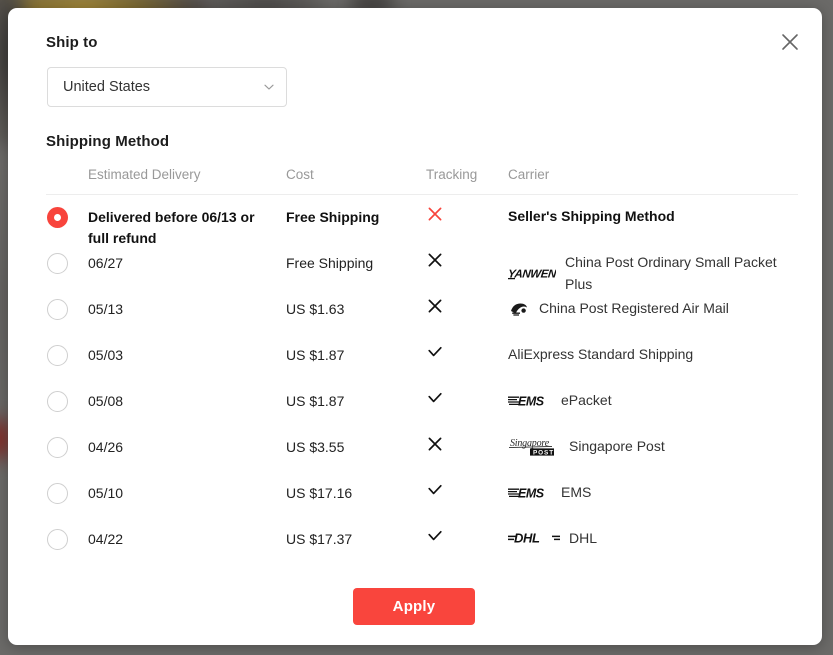 The height and width of the screenshot is (655, 833). What do you see at coordinates (617, 446) in the screenshot?
I see `carrier-name: Singapore Post` at bounding box center [617, 446].